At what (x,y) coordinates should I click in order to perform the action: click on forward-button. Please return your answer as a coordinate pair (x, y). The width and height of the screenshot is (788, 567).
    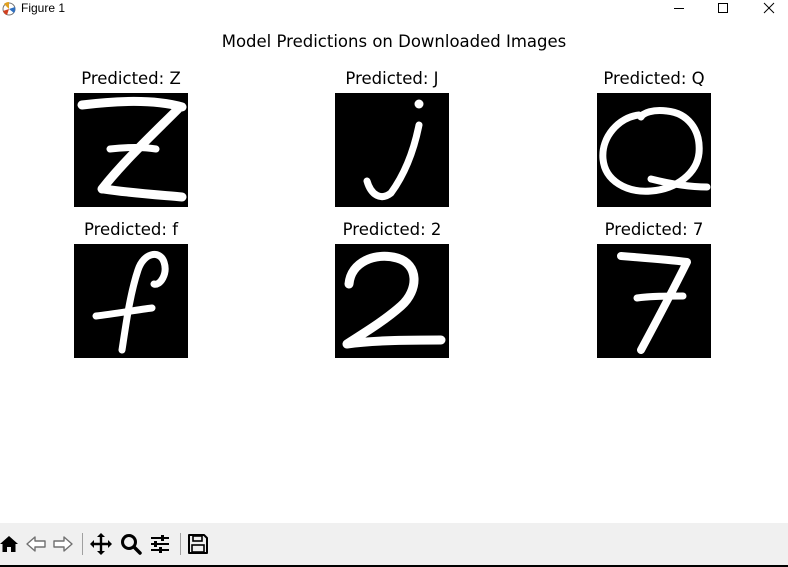
    Looking at the image, I should click on (63, 544).